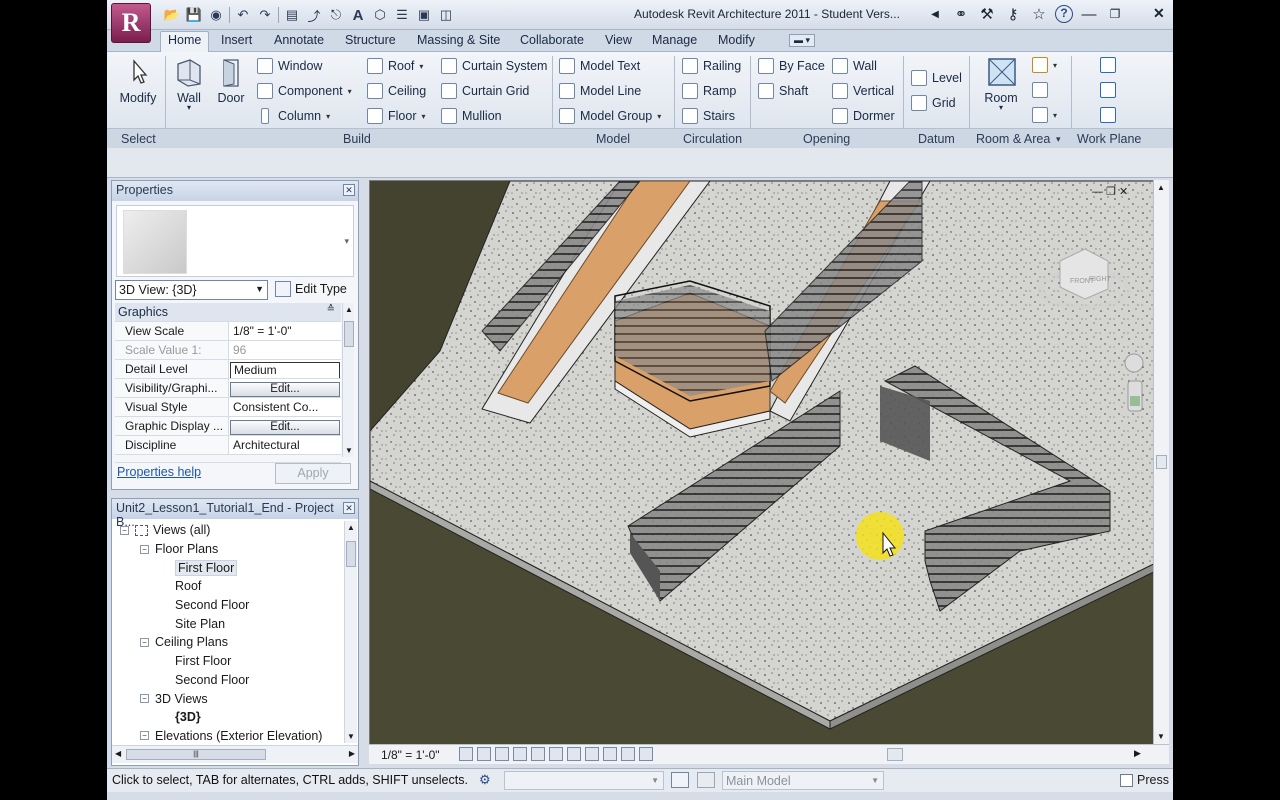 The image size is (1280, 800). Describe the element at coordinates (458, 40) in the screenshot. I see `tab-massing-site: Massing & Site` at that location.